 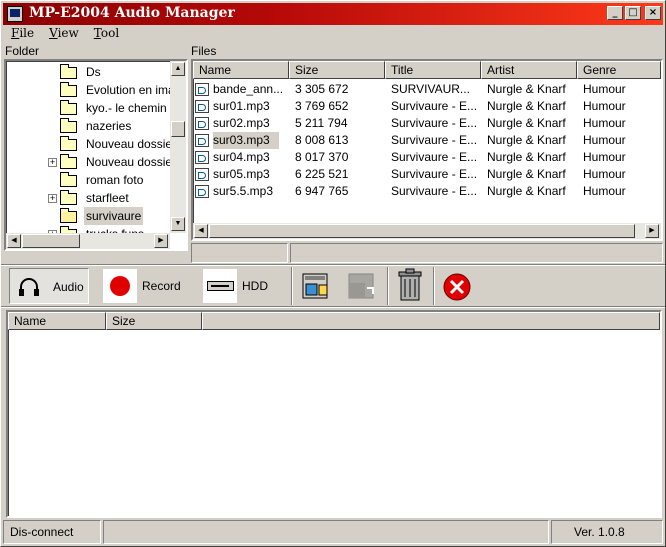 What do you see at coordinates (178, 224) in the screenshot?
I see `scroll-down-icon: ▼` at bounding box center [178, 224].